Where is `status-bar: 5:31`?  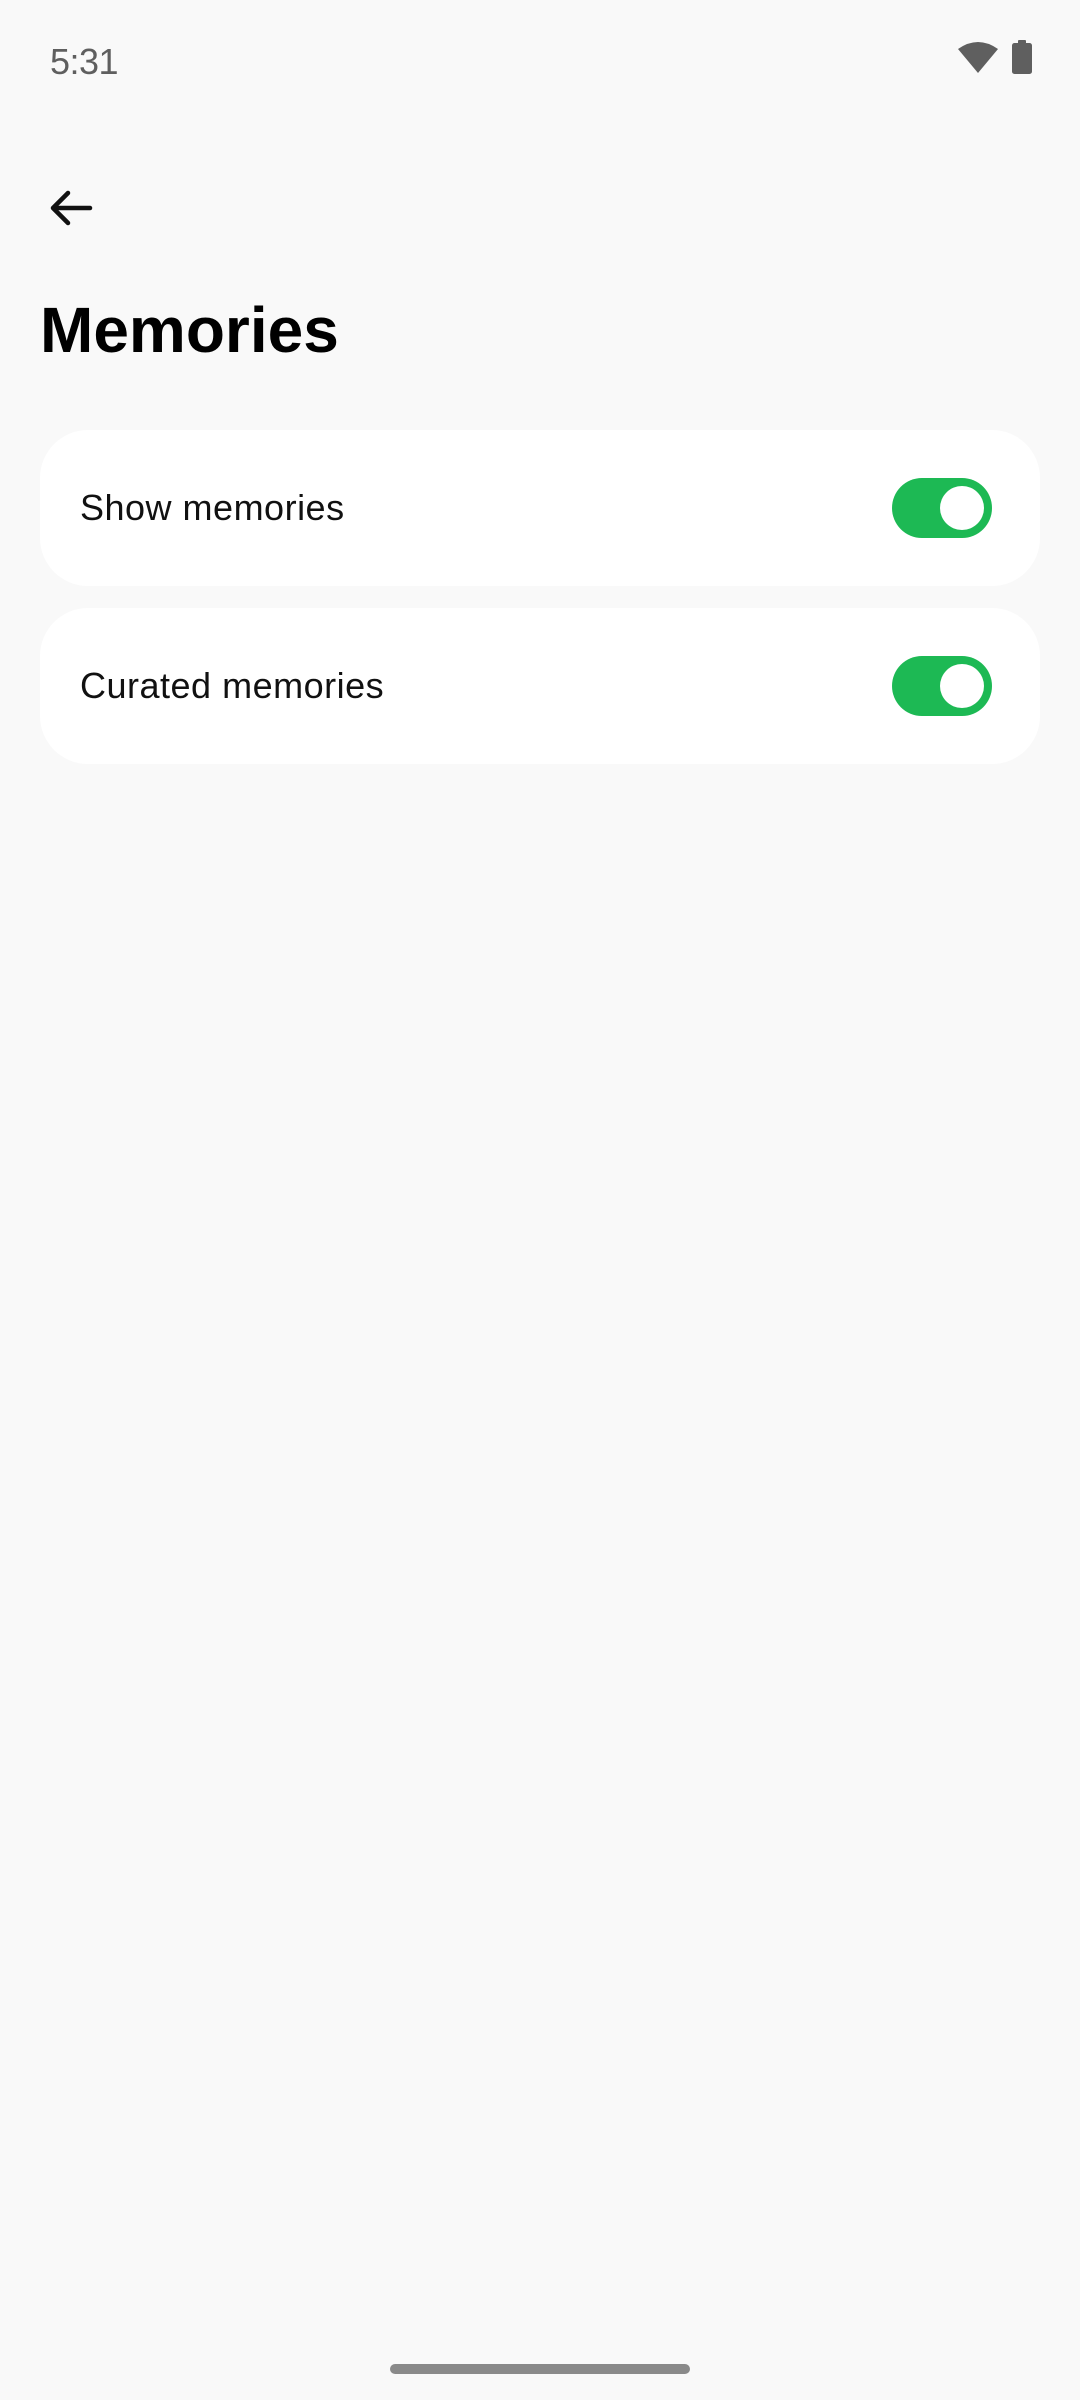 status-bar: 5:31 is located at coordinates (540, 63).